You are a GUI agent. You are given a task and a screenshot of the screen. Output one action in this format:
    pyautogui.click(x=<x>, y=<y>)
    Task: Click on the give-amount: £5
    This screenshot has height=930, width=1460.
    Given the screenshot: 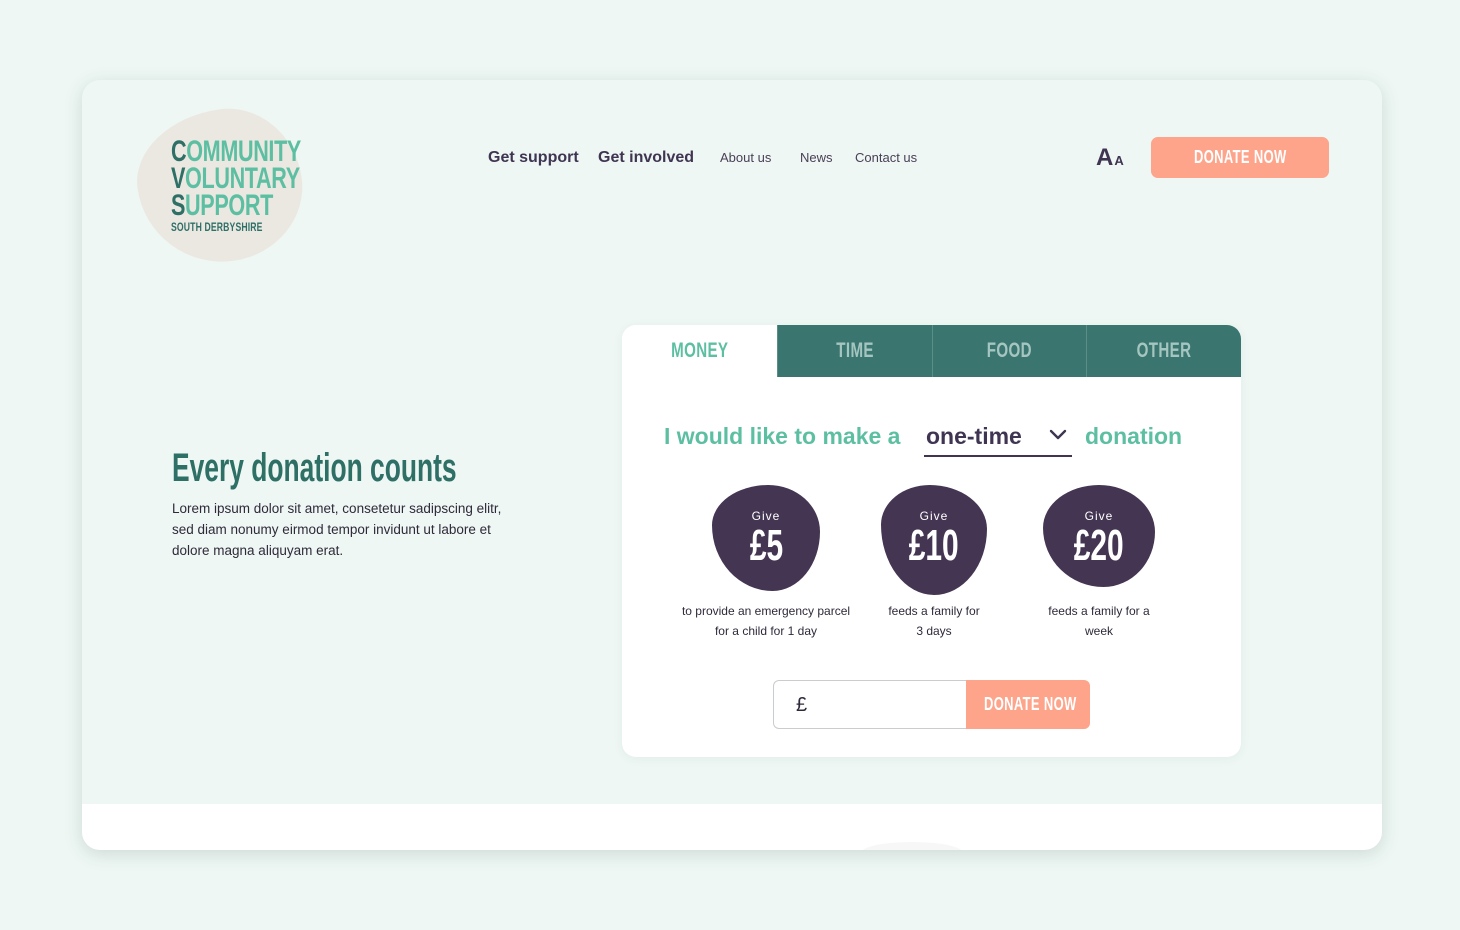 What is the action you would take?
    pyautogui.click(x=766, y=545)
    